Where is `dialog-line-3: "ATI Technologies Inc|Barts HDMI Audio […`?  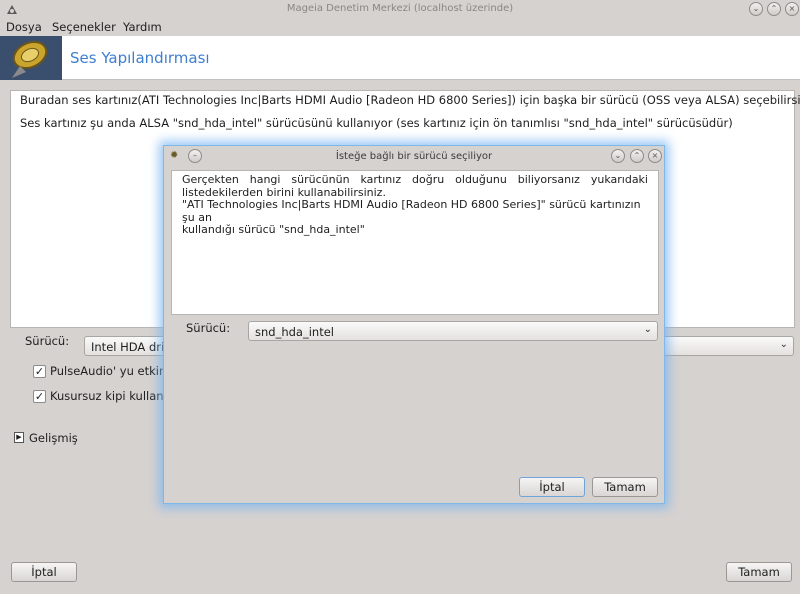 dialog-line-3: "ATI Technologies Inc|Barts HDMI Audio [… is located at coordinates (411, 211).